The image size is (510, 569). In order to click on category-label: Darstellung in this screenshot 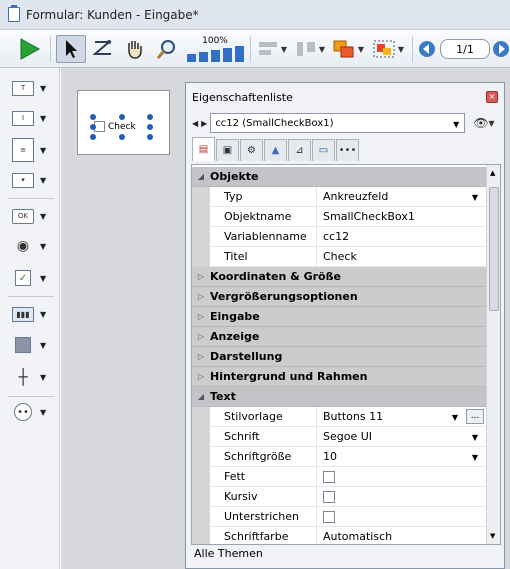, I will do `click(246, 356)`.